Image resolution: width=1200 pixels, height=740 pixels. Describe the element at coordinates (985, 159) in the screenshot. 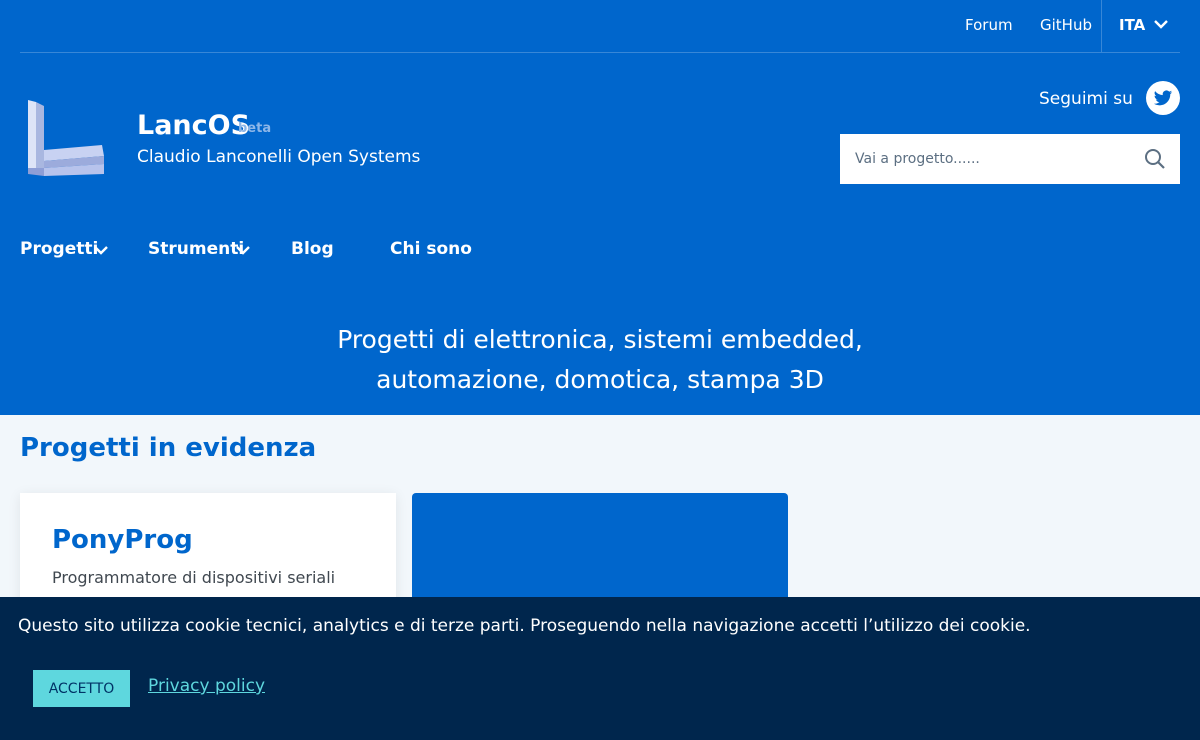

I see `search-input` at that location.